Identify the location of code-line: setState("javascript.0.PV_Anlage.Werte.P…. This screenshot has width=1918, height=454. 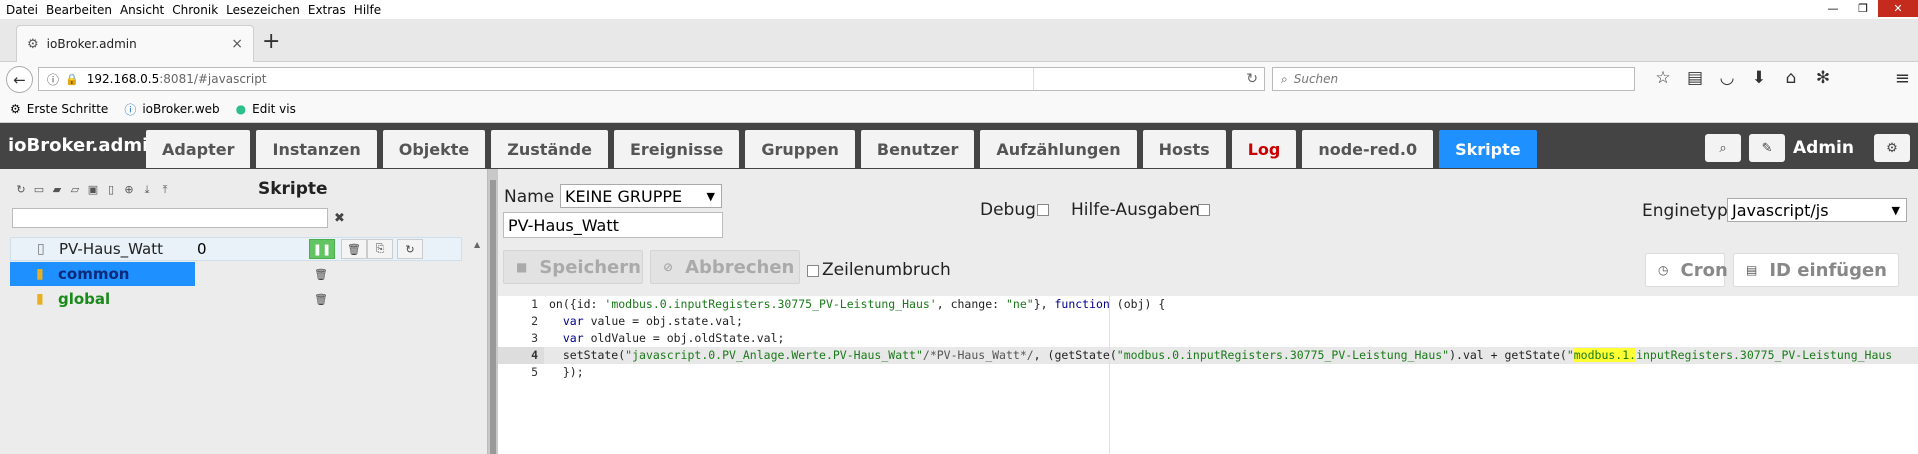
(1220, 355).